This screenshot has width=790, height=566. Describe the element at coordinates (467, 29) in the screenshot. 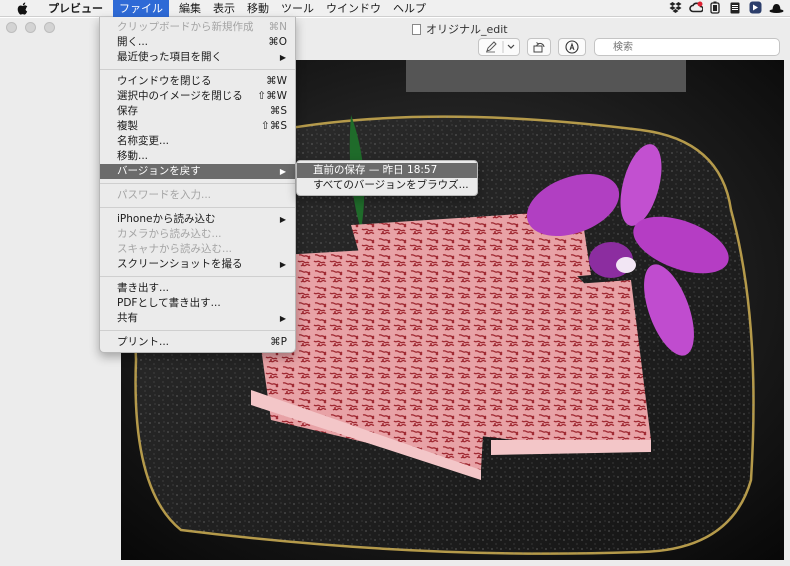

I see `window-title-text: オリジナル_edit` at that location.